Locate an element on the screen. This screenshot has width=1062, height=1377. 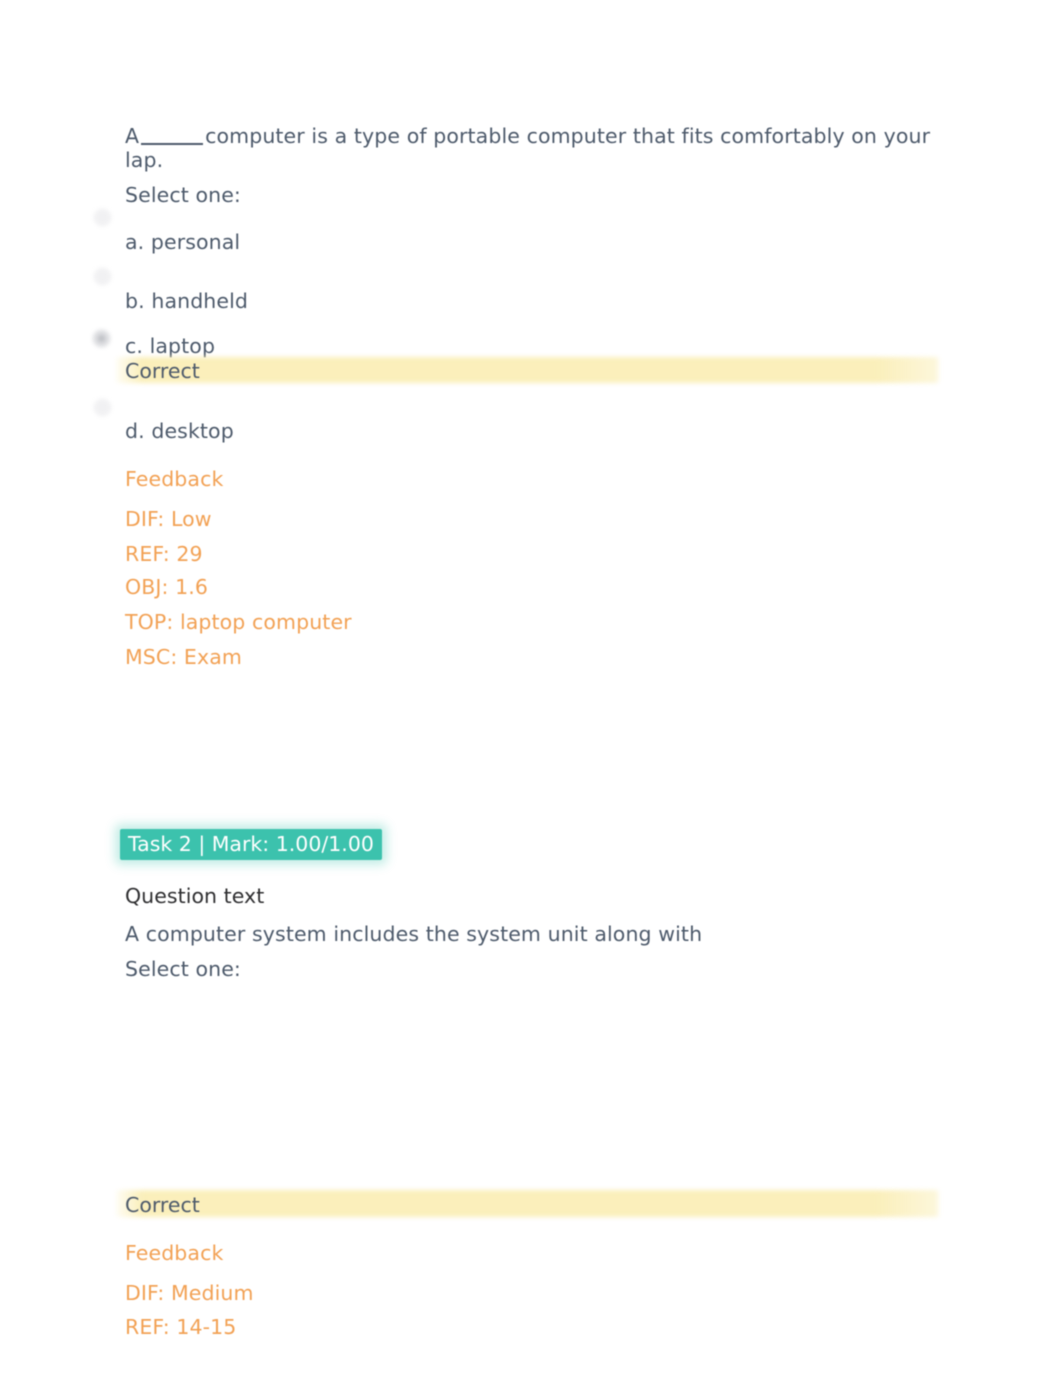
question1-select-prompt: Select one: is located at coordinates (183, 195).